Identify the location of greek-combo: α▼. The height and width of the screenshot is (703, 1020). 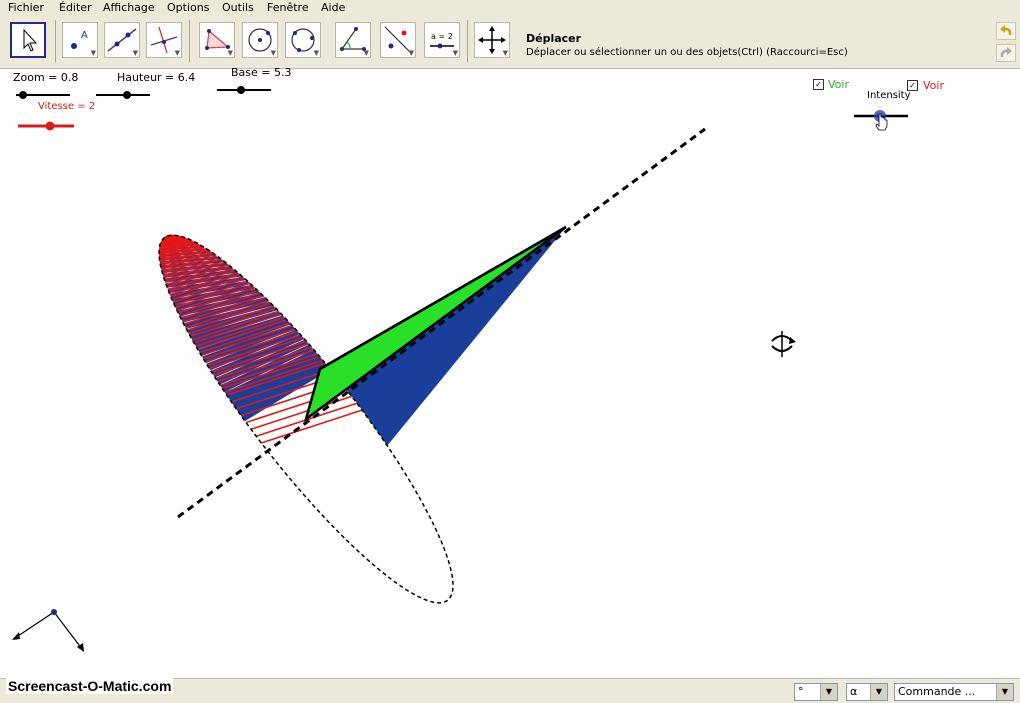
(867, 692).